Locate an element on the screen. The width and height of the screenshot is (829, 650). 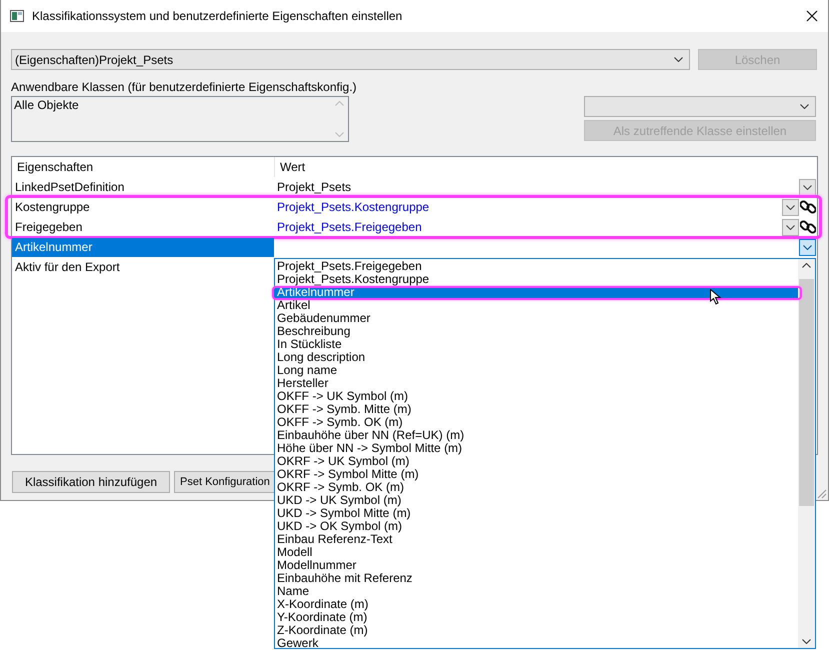
property-name: LinkedPsetDefinition is located at coordinates (143, 187).